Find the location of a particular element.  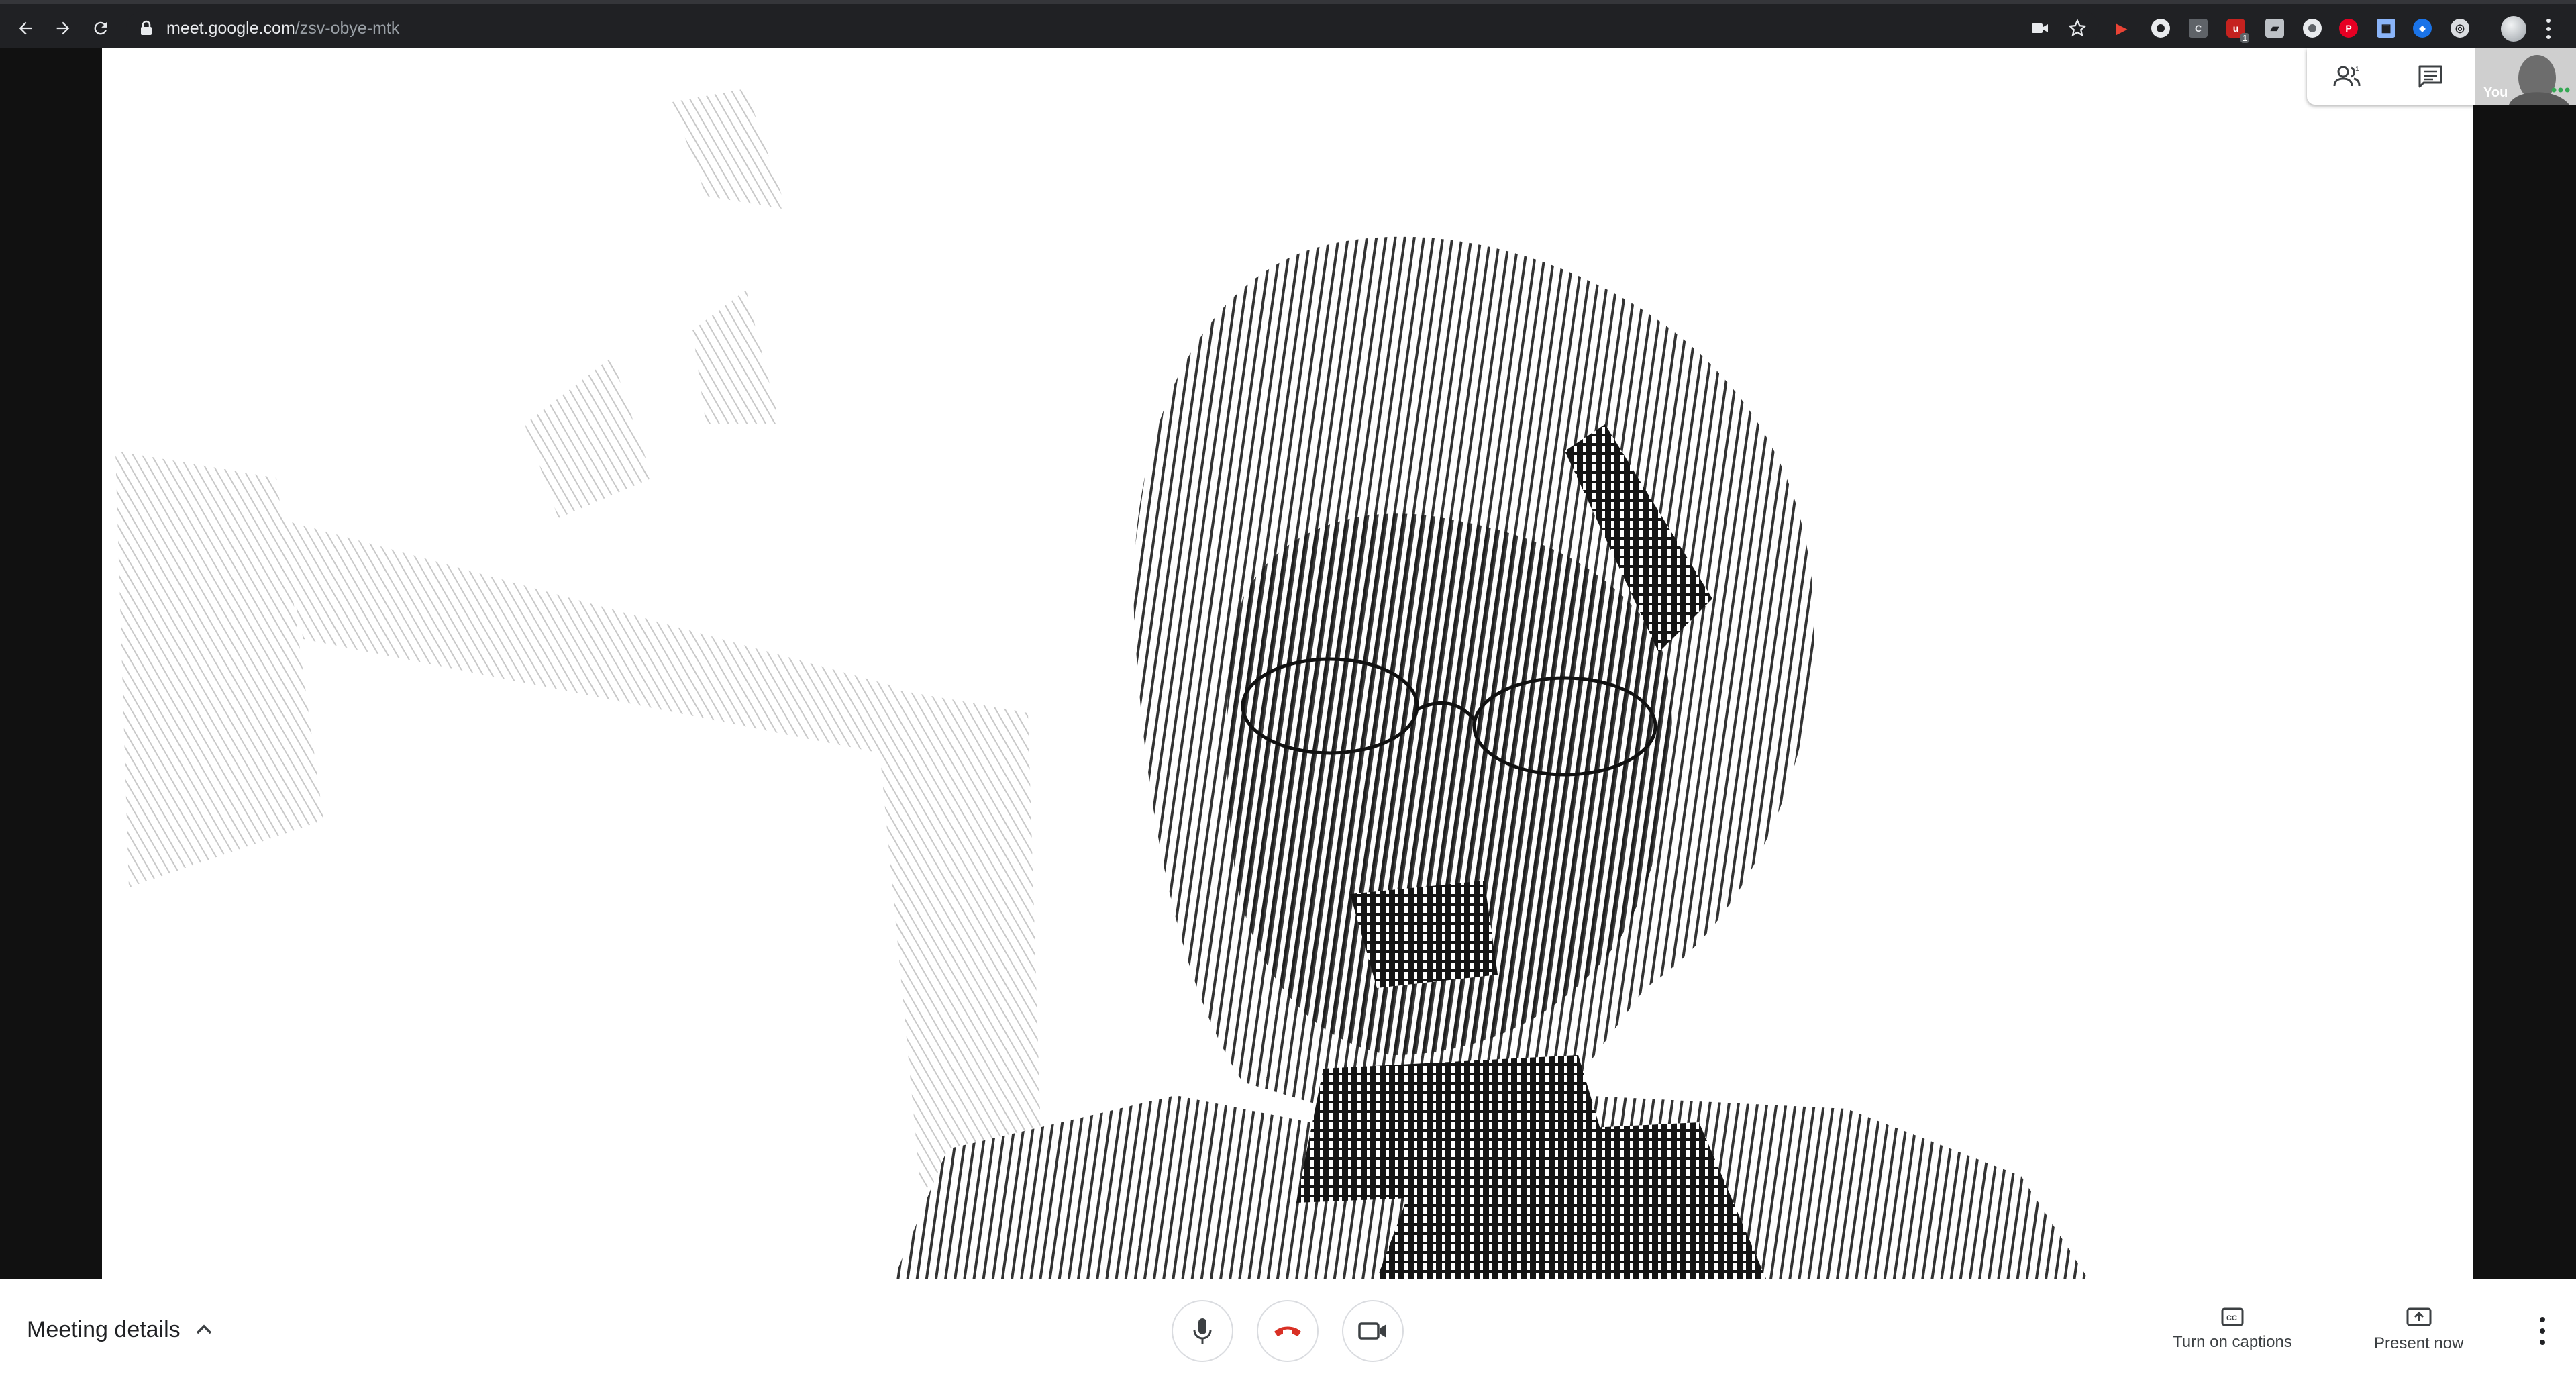

ext-8: ◆ is located at coordinates (2422, 28).